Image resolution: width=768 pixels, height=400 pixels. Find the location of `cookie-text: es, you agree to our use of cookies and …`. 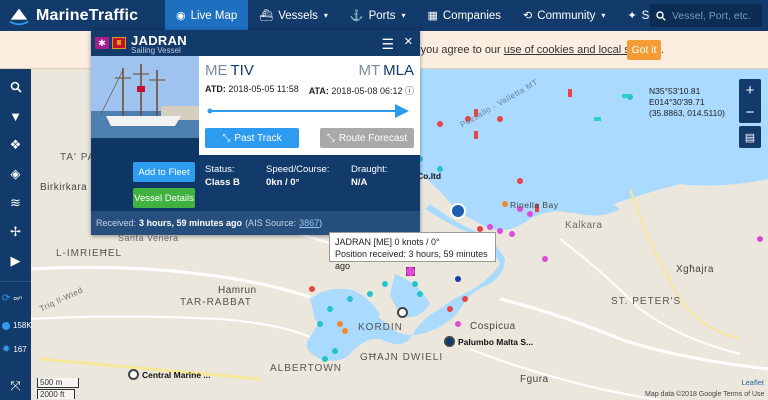

cookie-text: es, you agree to our use of cookies and … is located at coordinates (533, 50).